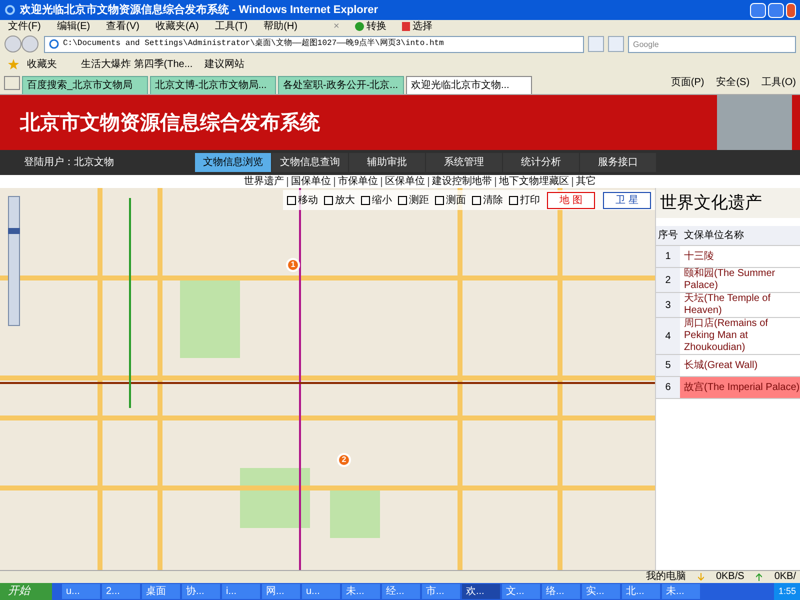  What do you see at coordinates (759, 577) in the screenshot?
I see `up-arrow-icon` at bounding box center [759, 577].